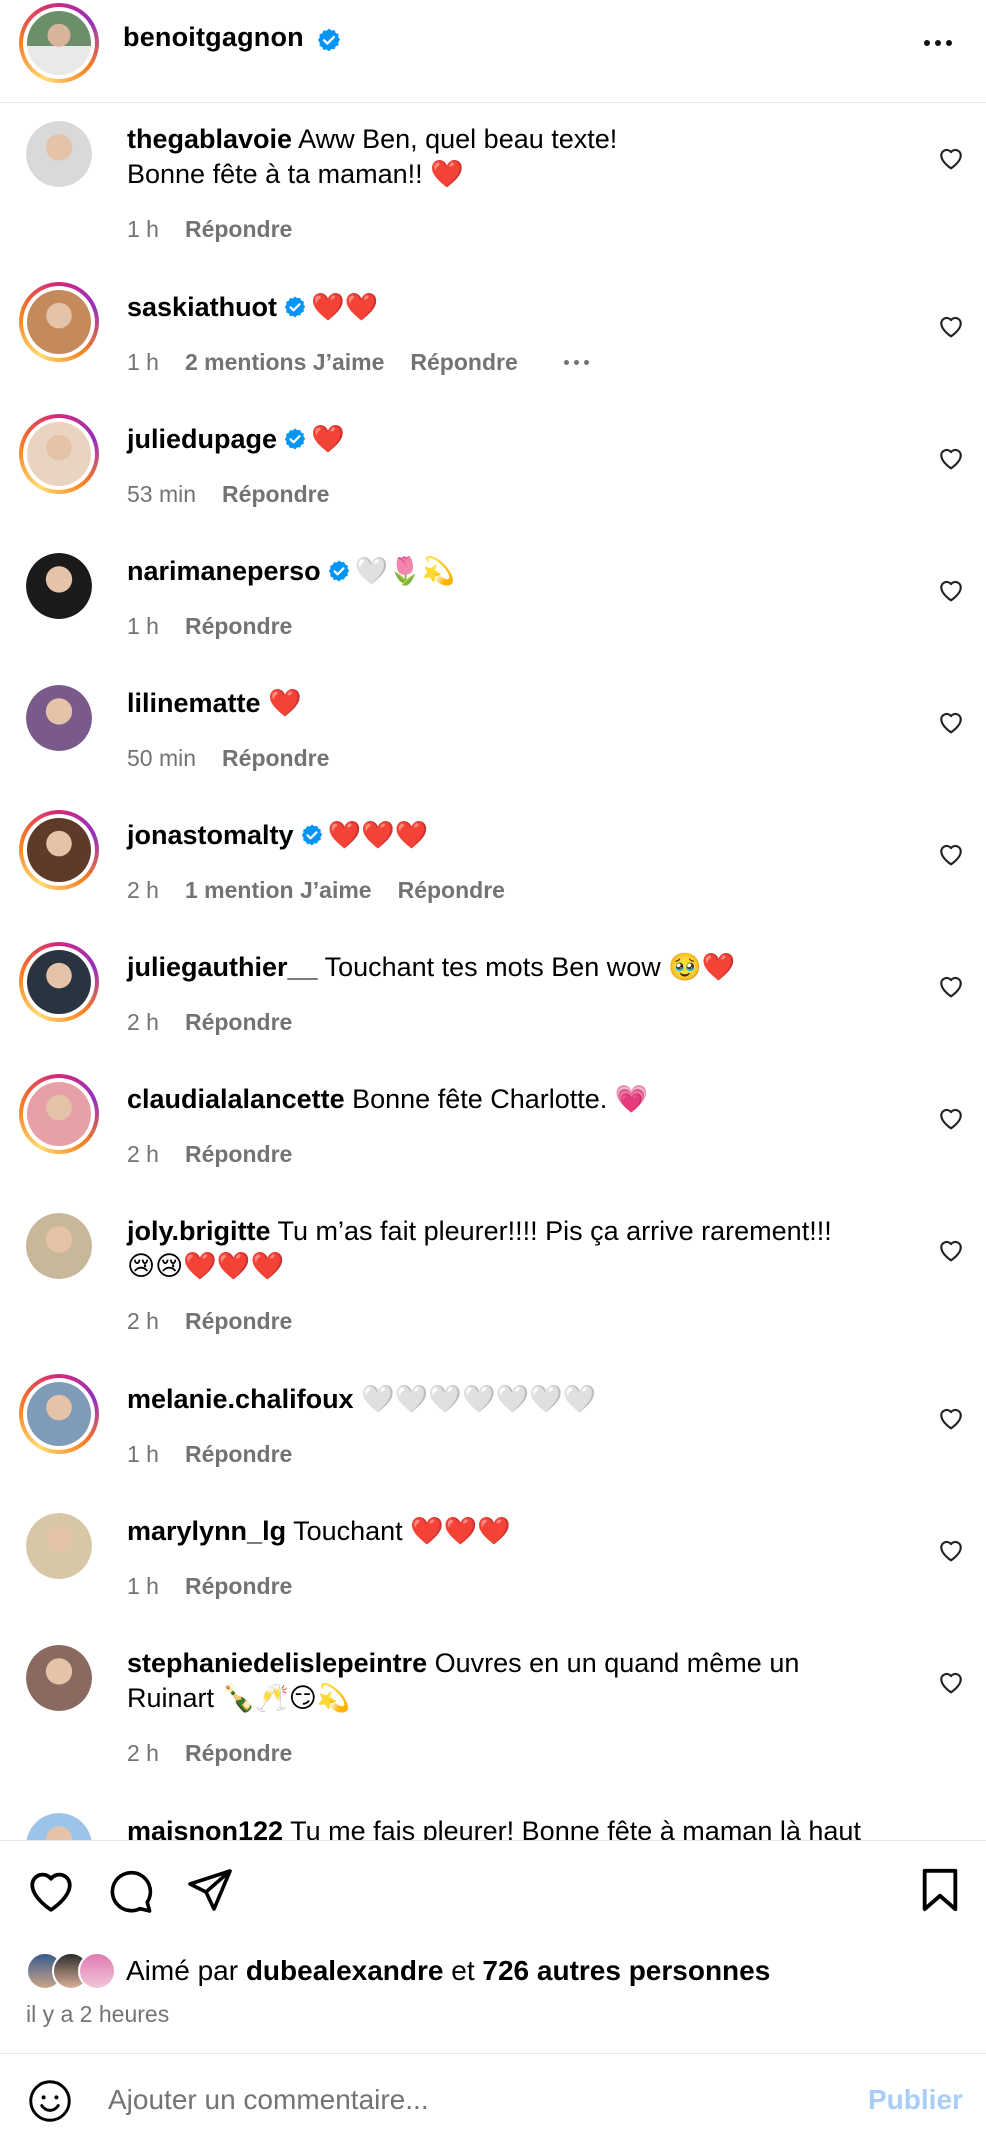  Describe the element at coordinates (50, 2101) in the screenshot. I see `smiley-icon` at that location.